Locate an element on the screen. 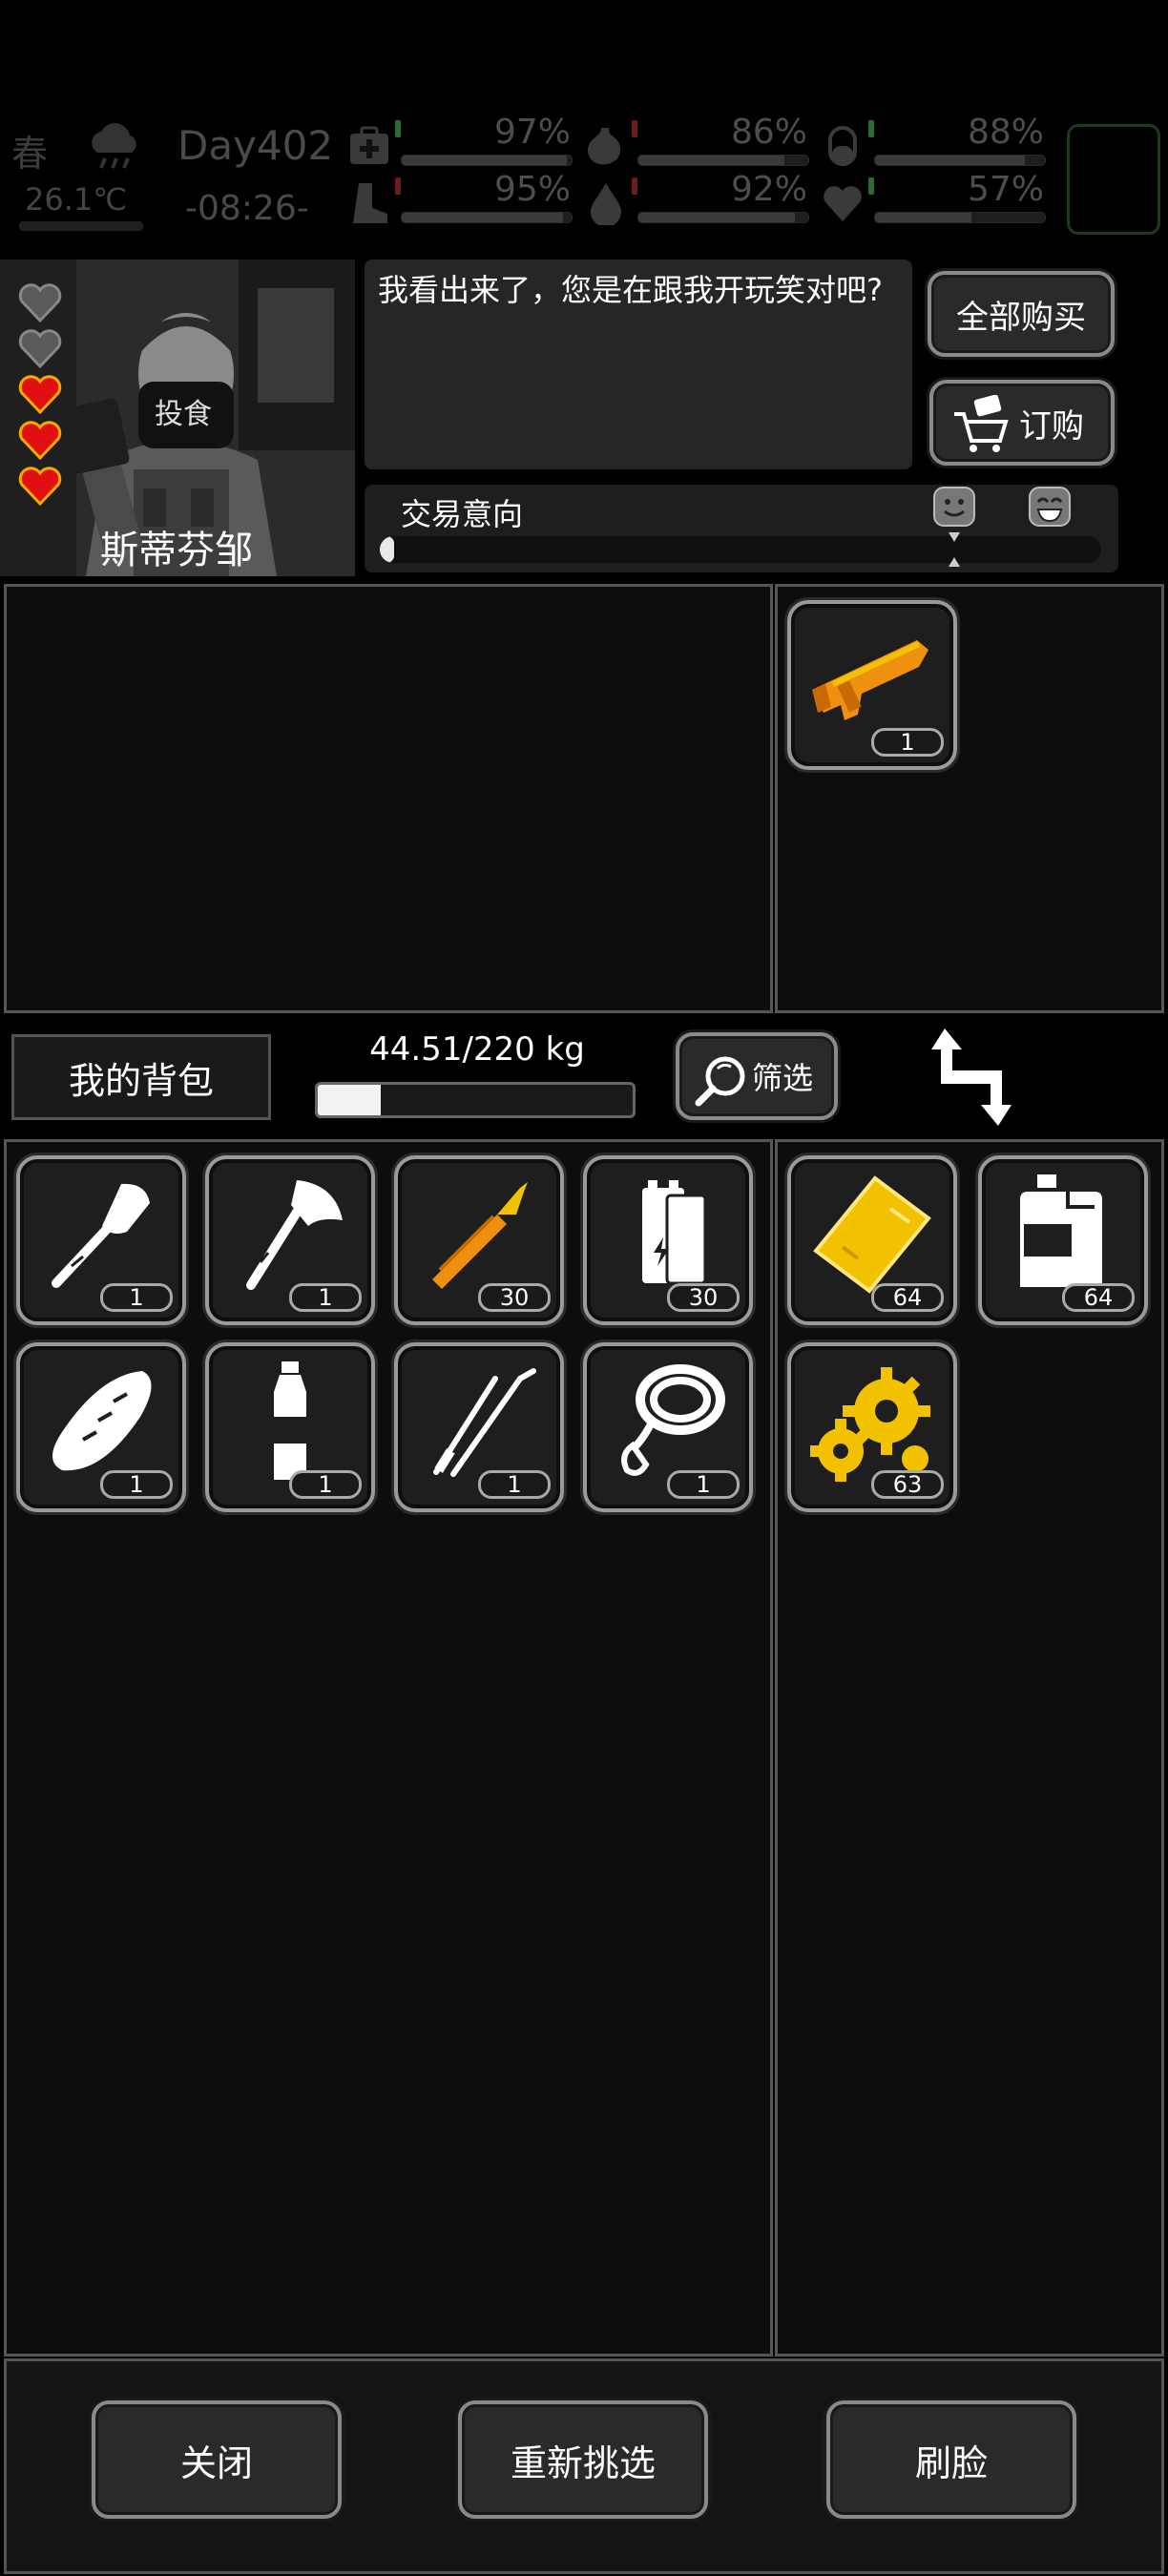  mask-text: 投食 is located at coordinates (183, 414).